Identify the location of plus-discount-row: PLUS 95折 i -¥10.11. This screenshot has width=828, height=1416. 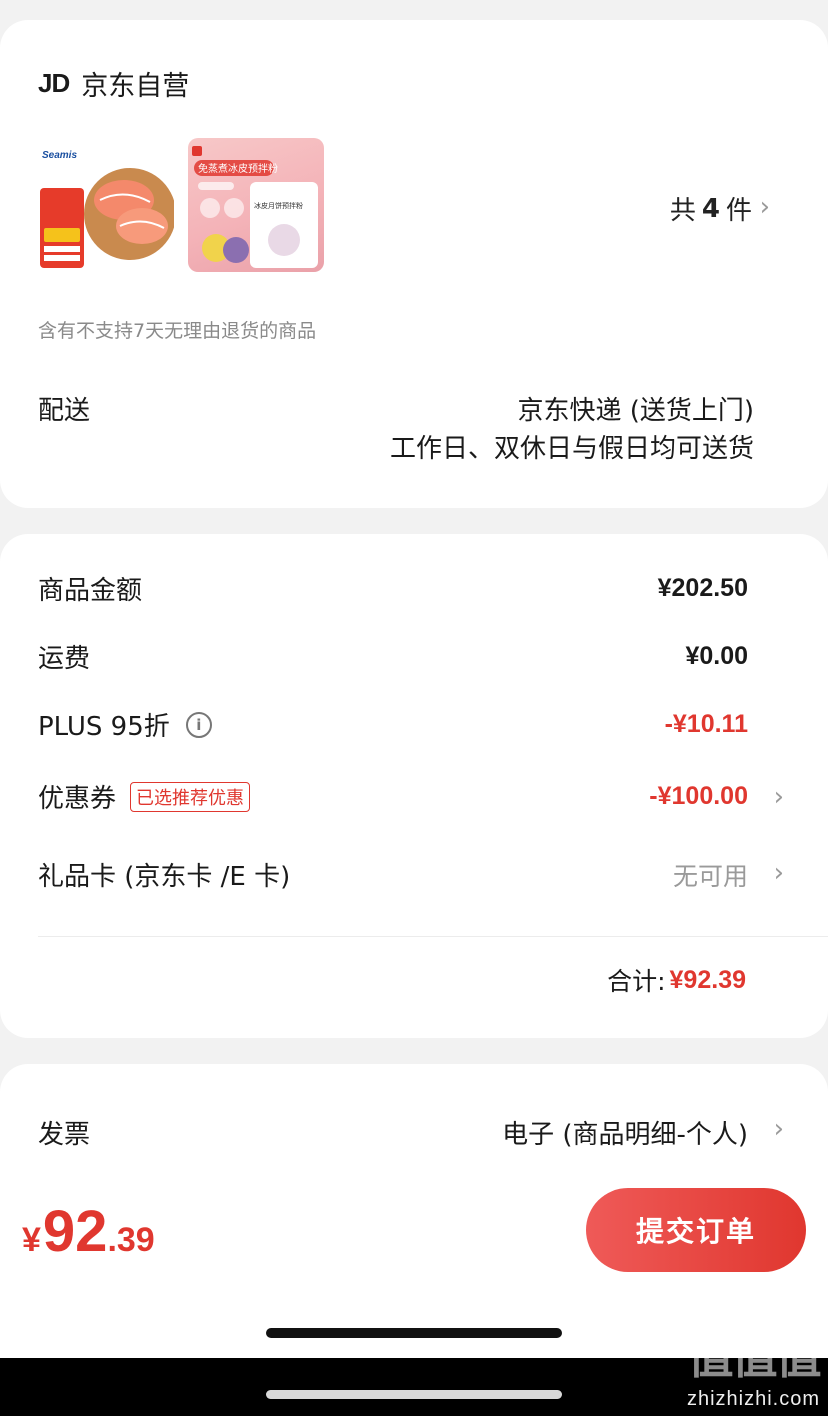
(393, 724).